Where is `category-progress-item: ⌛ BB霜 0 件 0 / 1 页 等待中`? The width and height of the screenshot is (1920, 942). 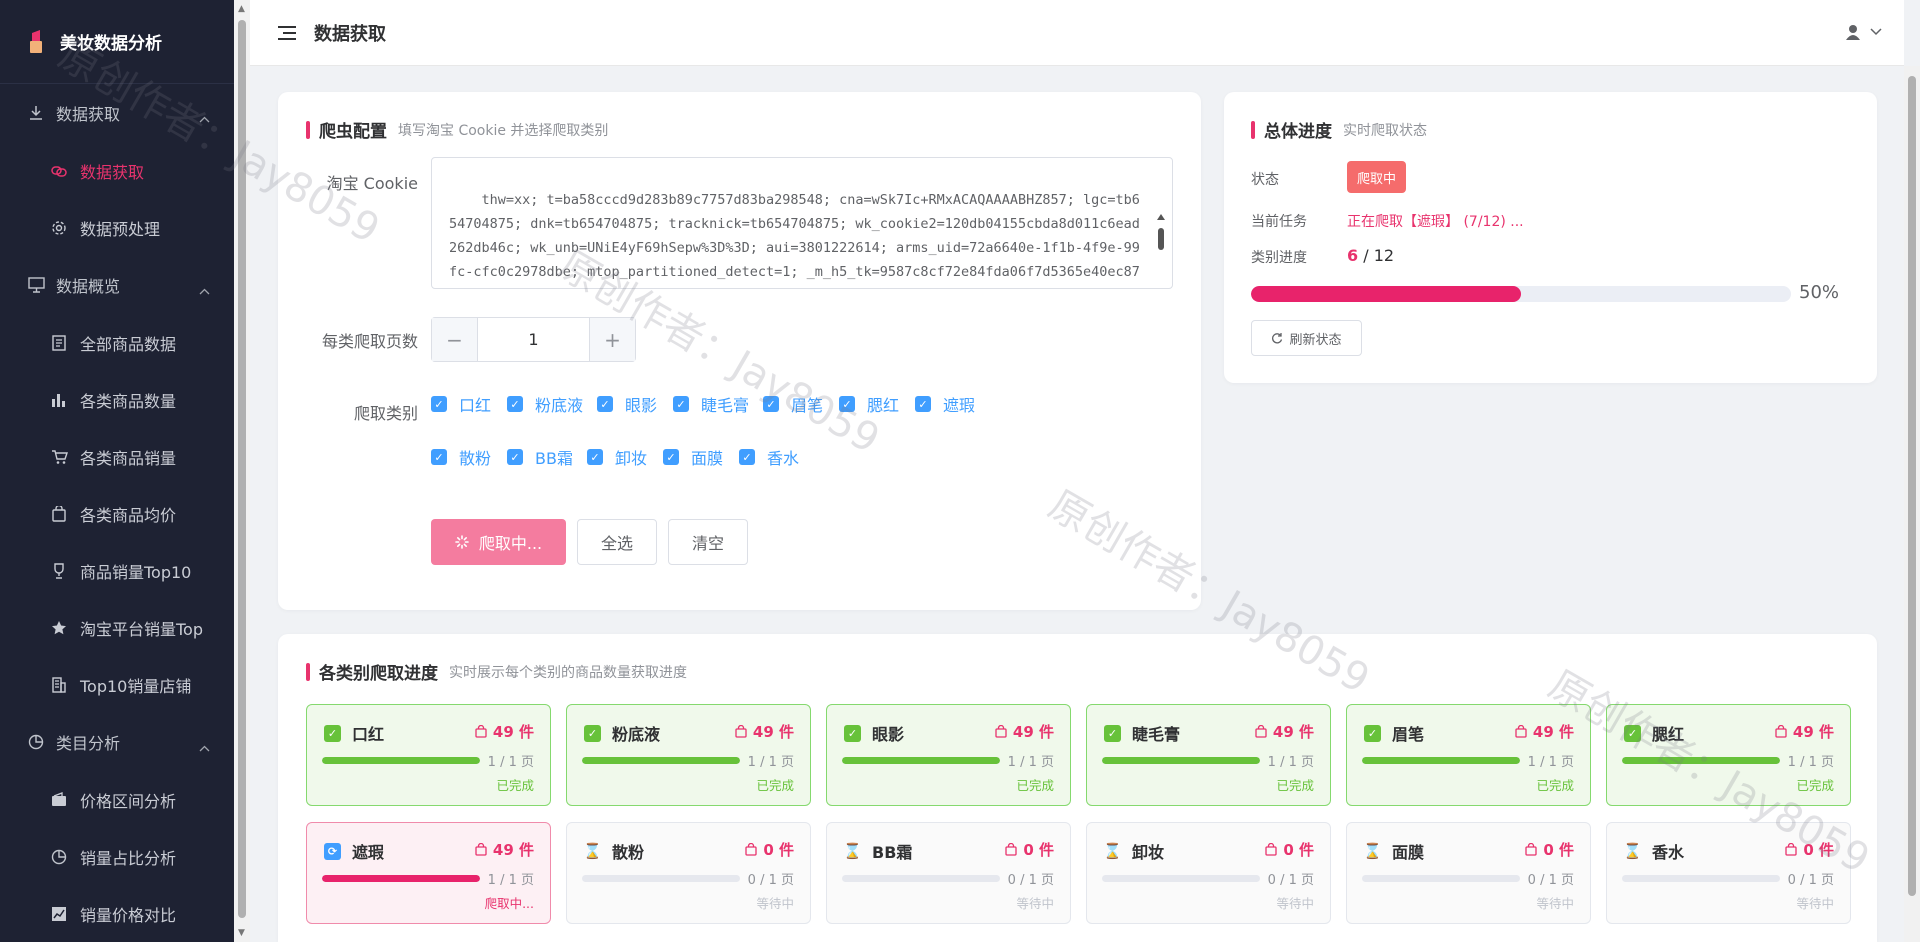 category-progress-item: ⌛ BB霜 0 件 0 / 1 页 等待中 is located at coordinates (948, 873).